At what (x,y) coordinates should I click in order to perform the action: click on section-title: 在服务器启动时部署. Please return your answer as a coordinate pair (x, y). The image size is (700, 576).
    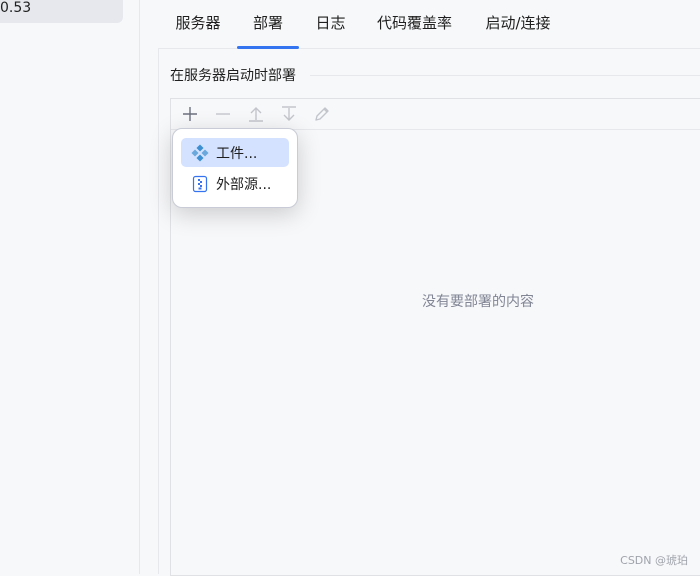
    Looking at the image, I should click on (233, 76).